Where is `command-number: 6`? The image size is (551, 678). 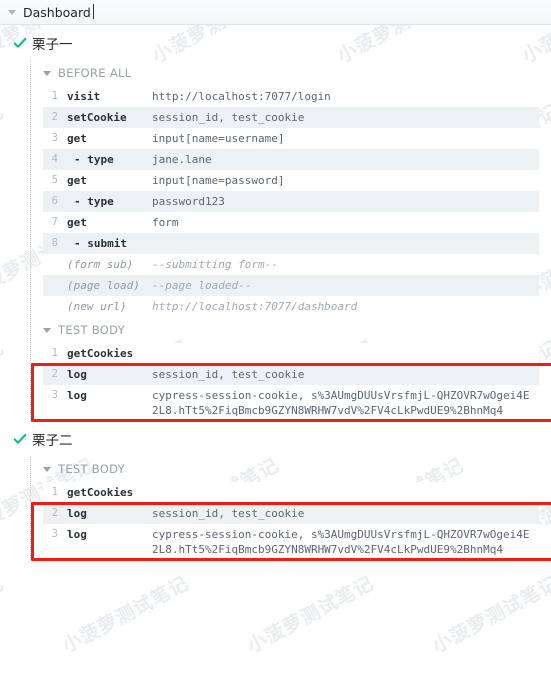
command-number: 6 is located at coordinates (54, 201).